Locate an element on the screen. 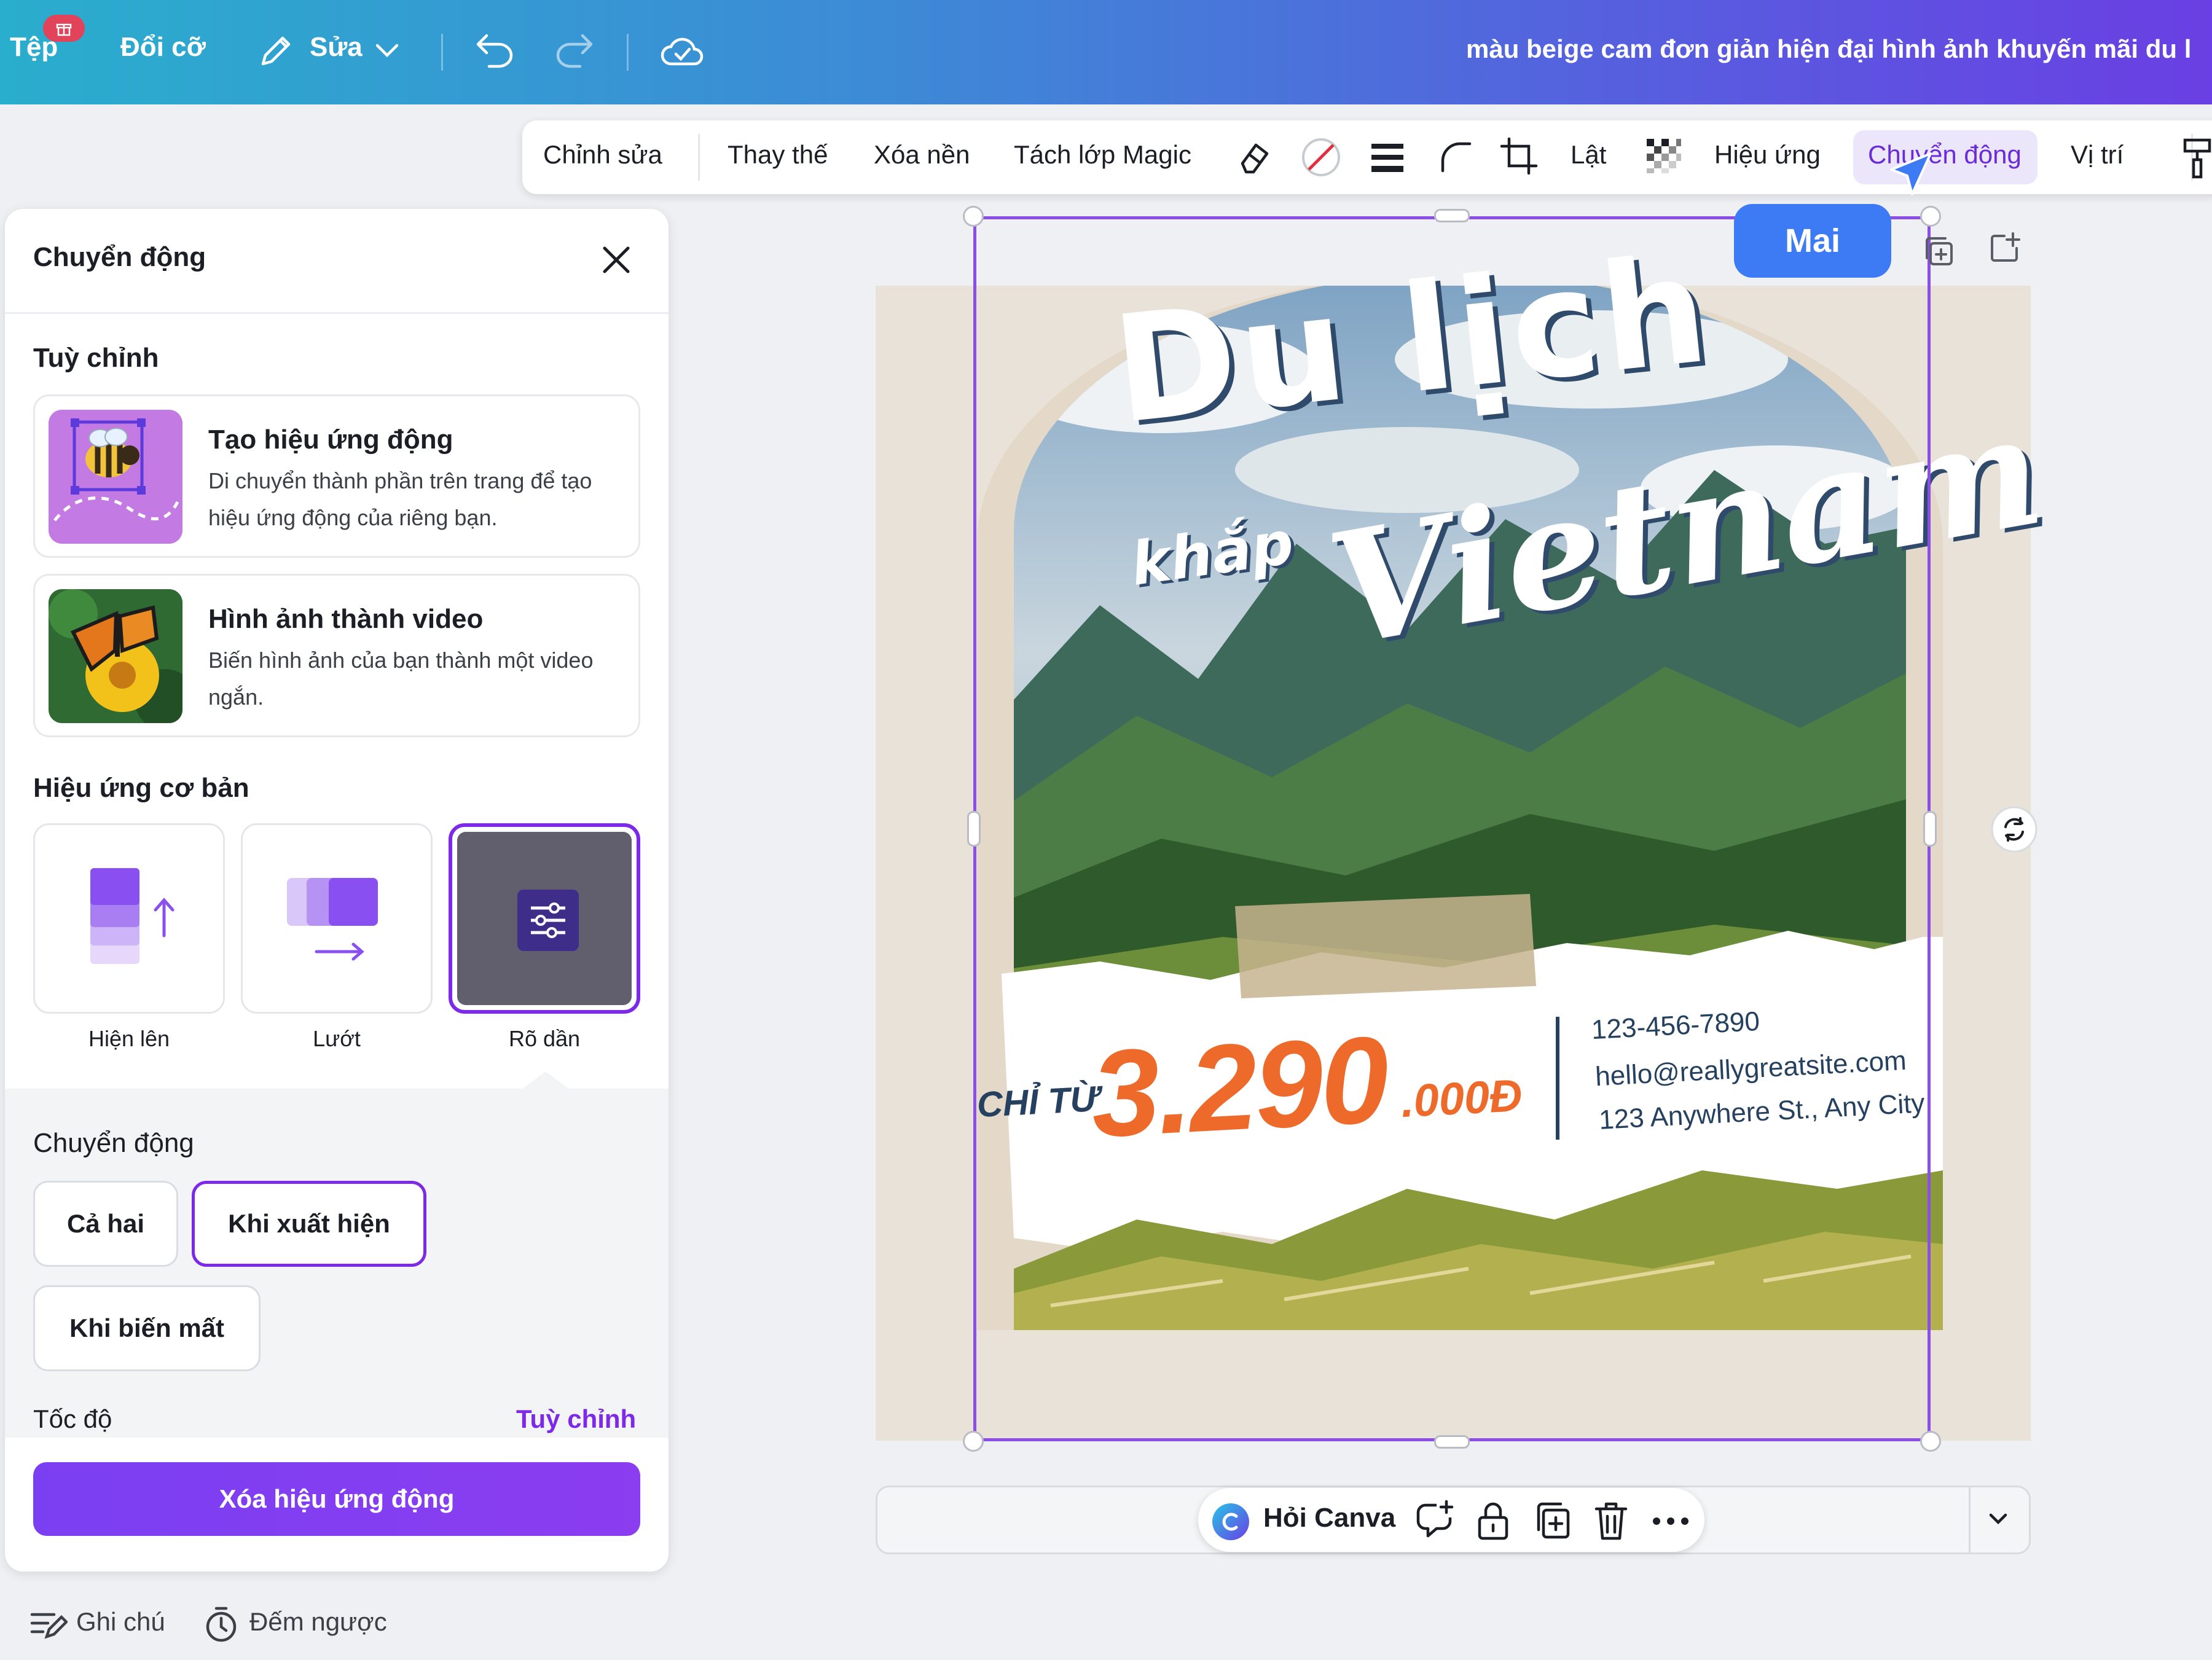  effect-rise is located at coordinates (129, 918).